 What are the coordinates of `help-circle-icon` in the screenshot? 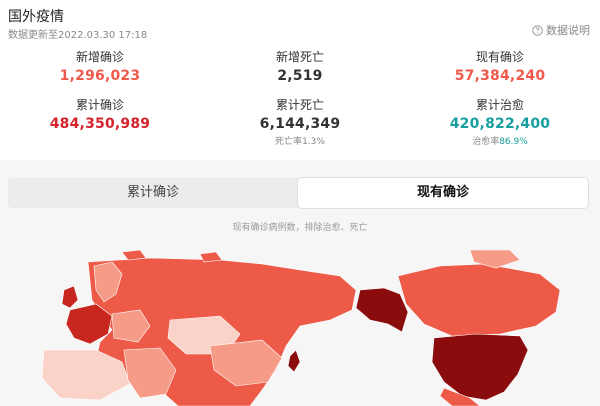 It's located at (537, 30).